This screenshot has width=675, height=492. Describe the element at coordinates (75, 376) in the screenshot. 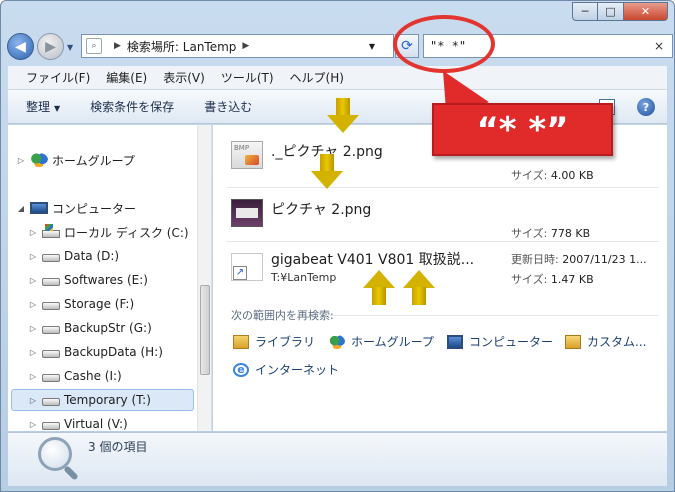

I see `tree-item-drive-i: ▷ Cashe (I:)` at that location.